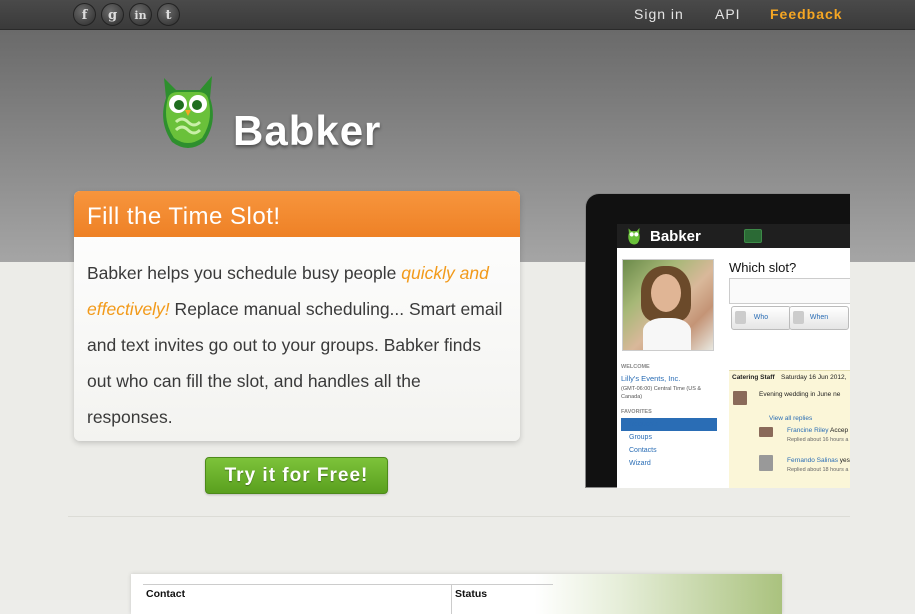 The width and height of the screenshot is (915, 614). Describe the element at coordinates (659, 14) in the screenshot. I see `sign-in-link: Sign in` at that location.